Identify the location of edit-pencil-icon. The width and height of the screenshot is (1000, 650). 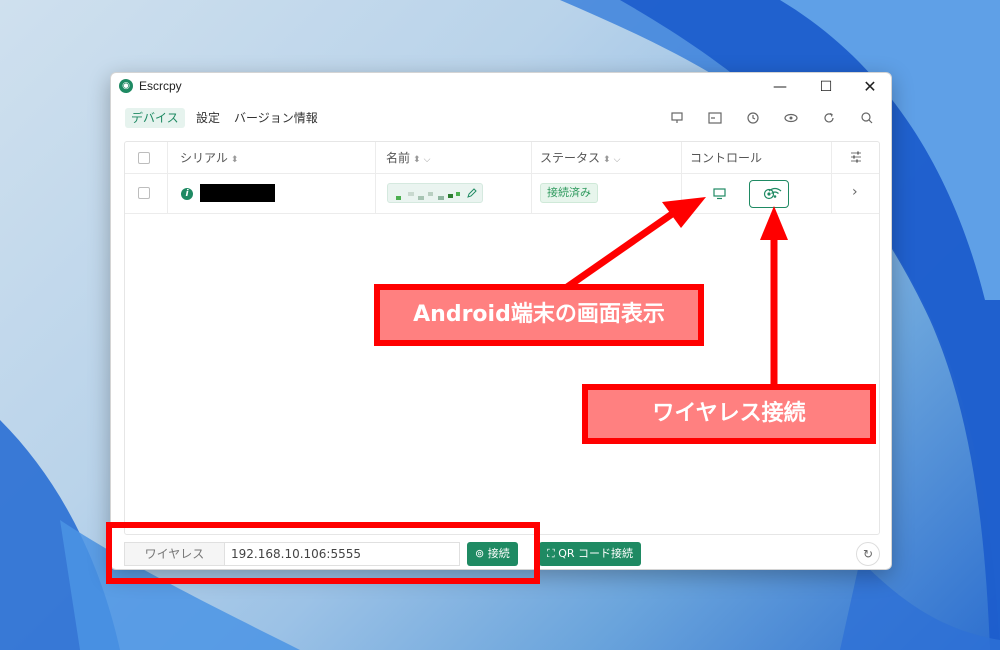
(472, 193).